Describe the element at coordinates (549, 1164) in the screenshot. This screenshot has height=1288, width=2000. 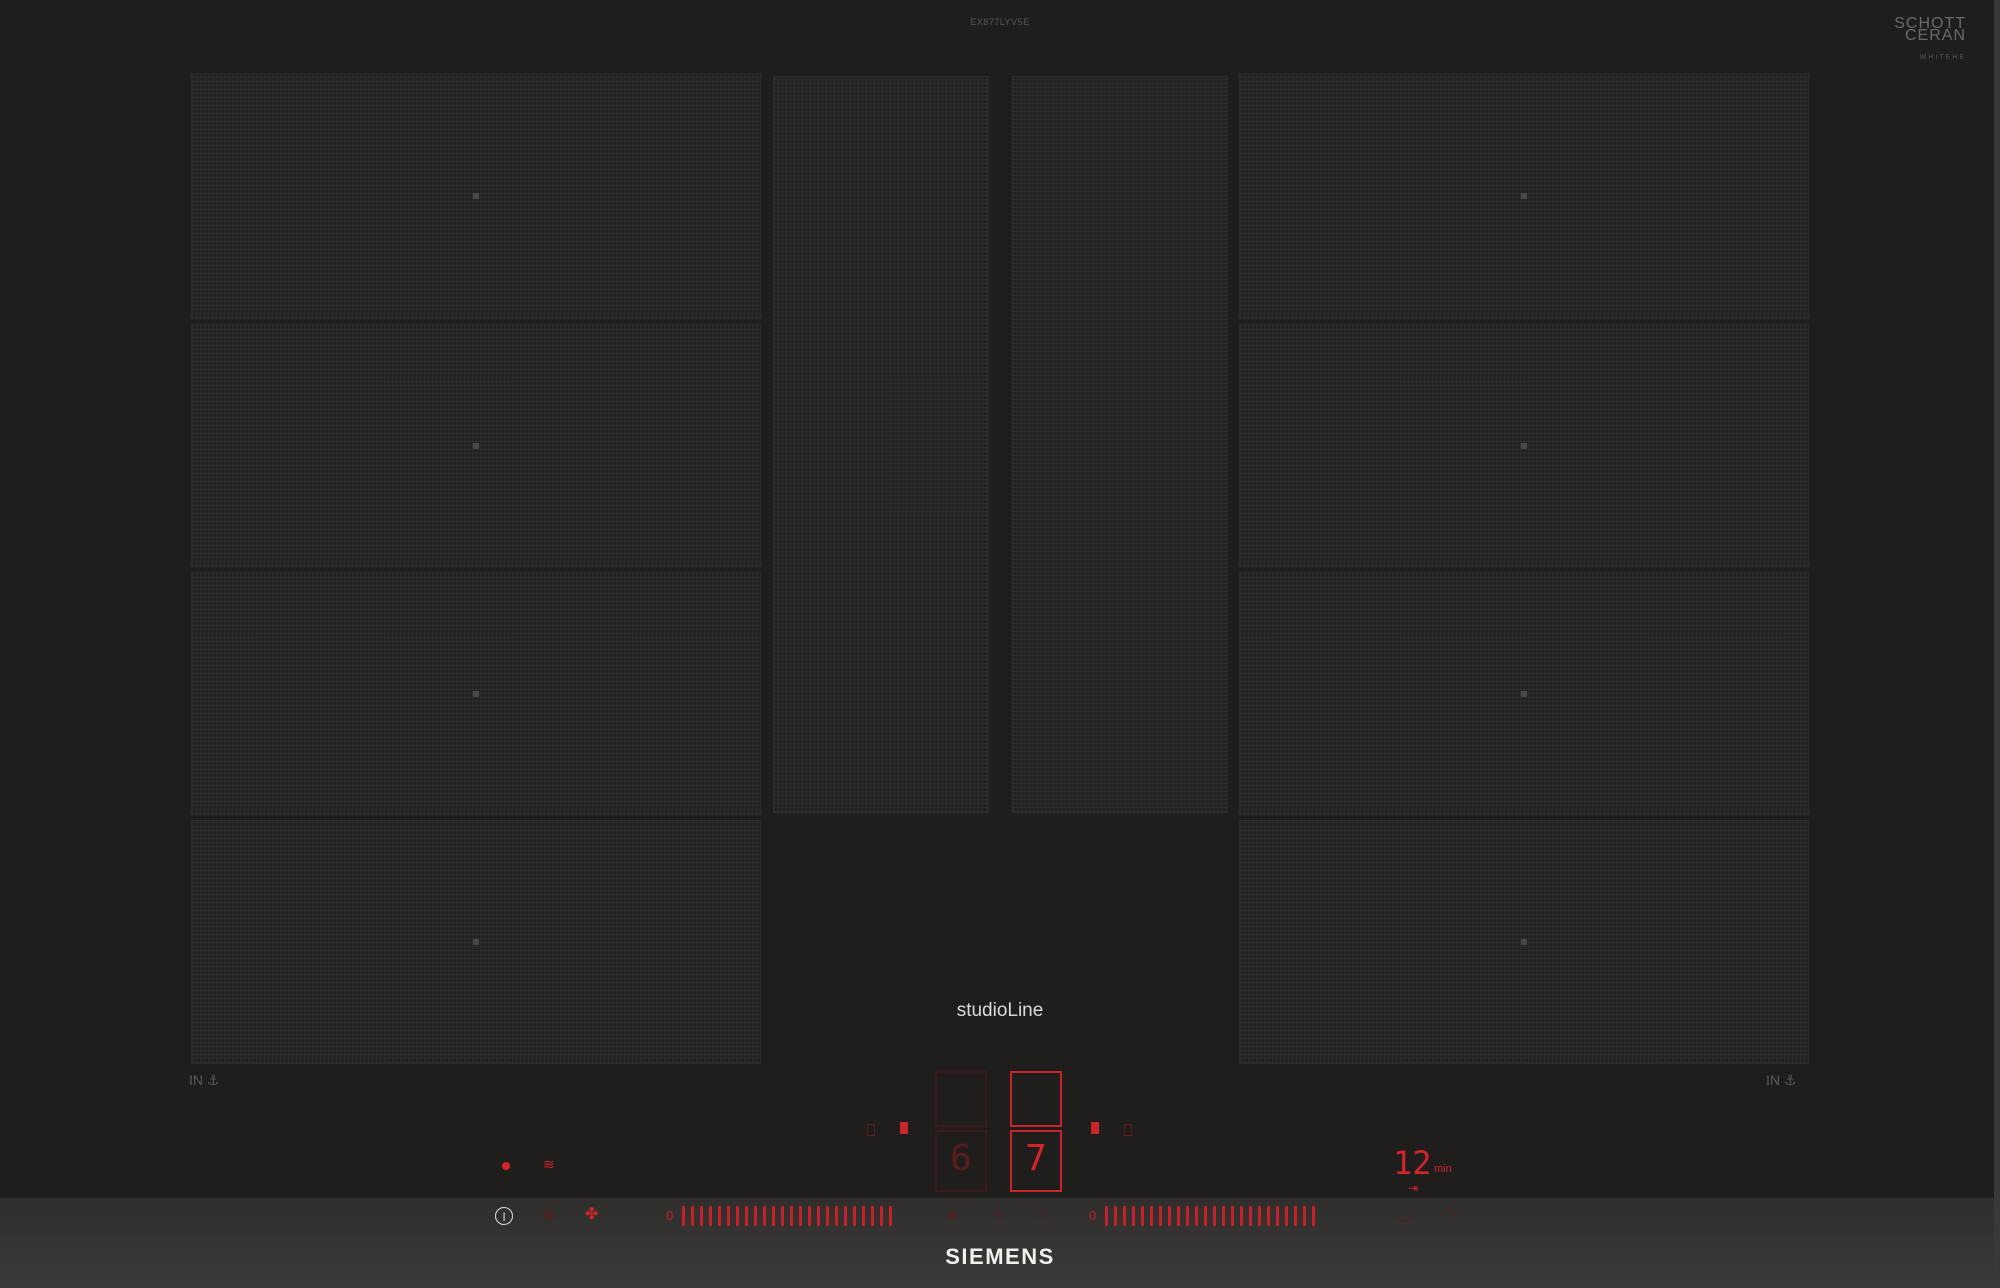
I see `wifi-icon: ≋` at that location.